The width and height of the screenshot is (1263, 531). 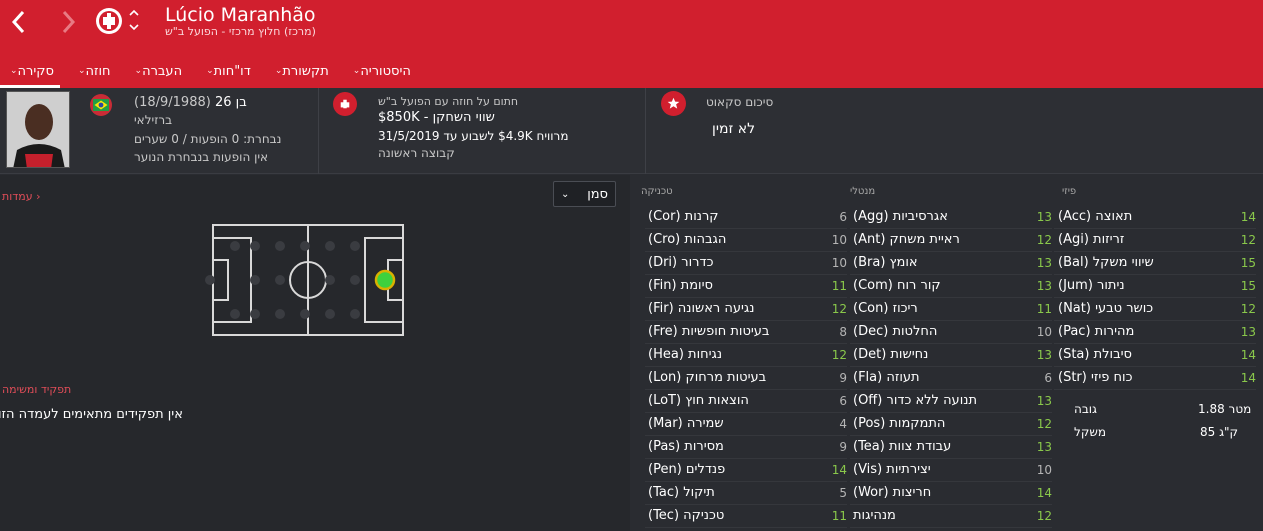 I want to click on back-arrow-icon, so click(x=19, y=22).